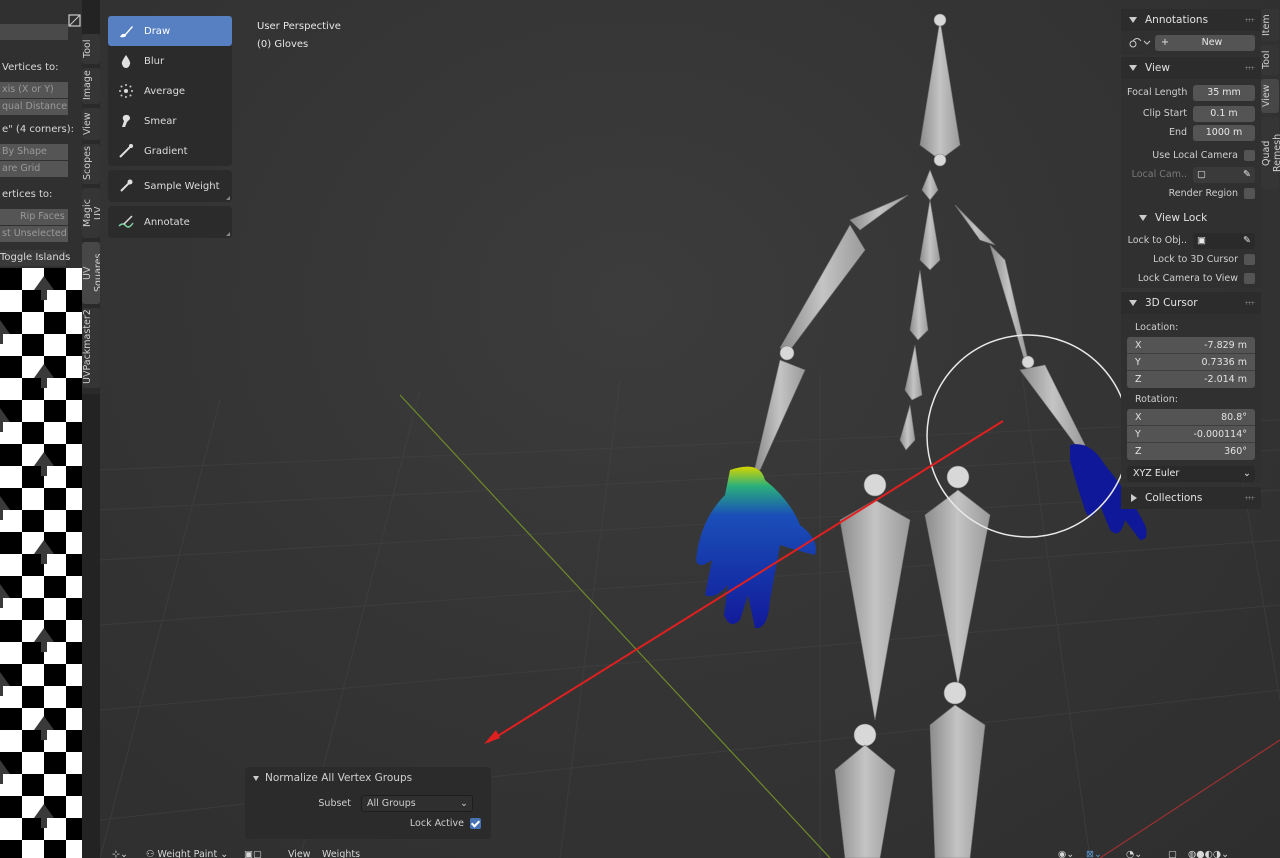 The height and width of the screenshot is (858, 1280). I want to click on tab-quad-remesh: Quad Remesh, so click(1270, 153).